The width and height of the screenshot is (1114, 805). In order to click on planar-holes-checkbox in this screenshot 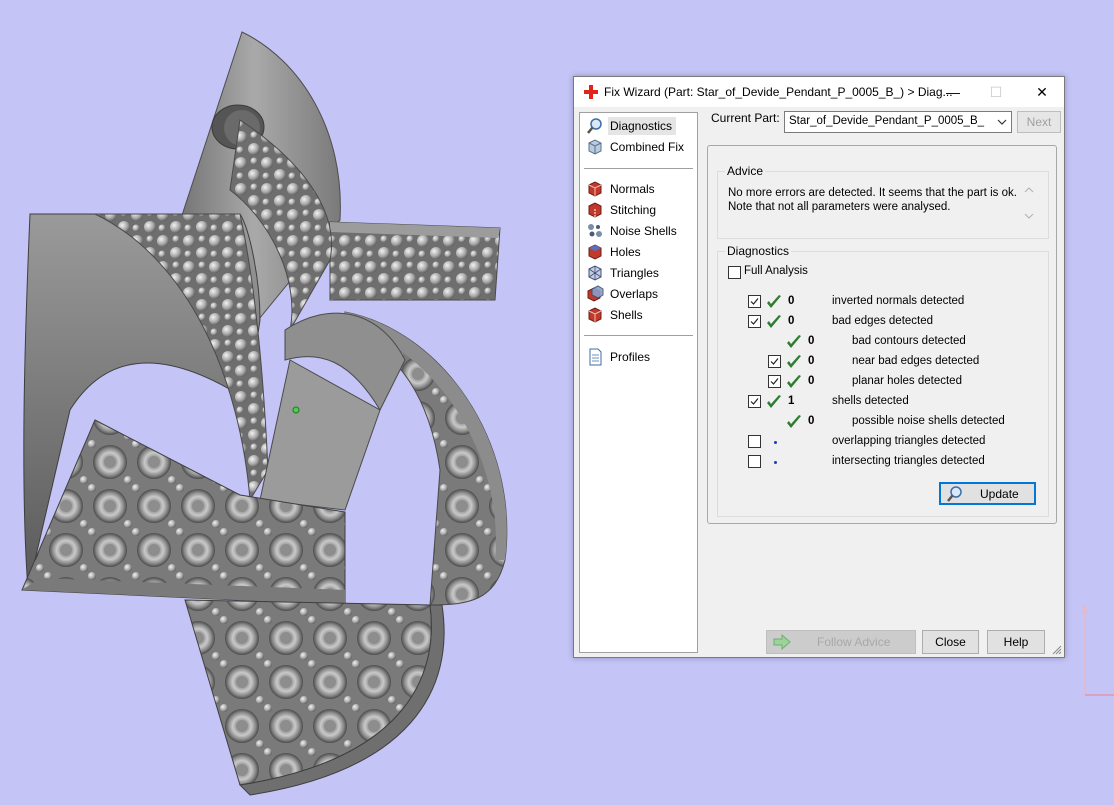, I will do `click(774, 381)`.